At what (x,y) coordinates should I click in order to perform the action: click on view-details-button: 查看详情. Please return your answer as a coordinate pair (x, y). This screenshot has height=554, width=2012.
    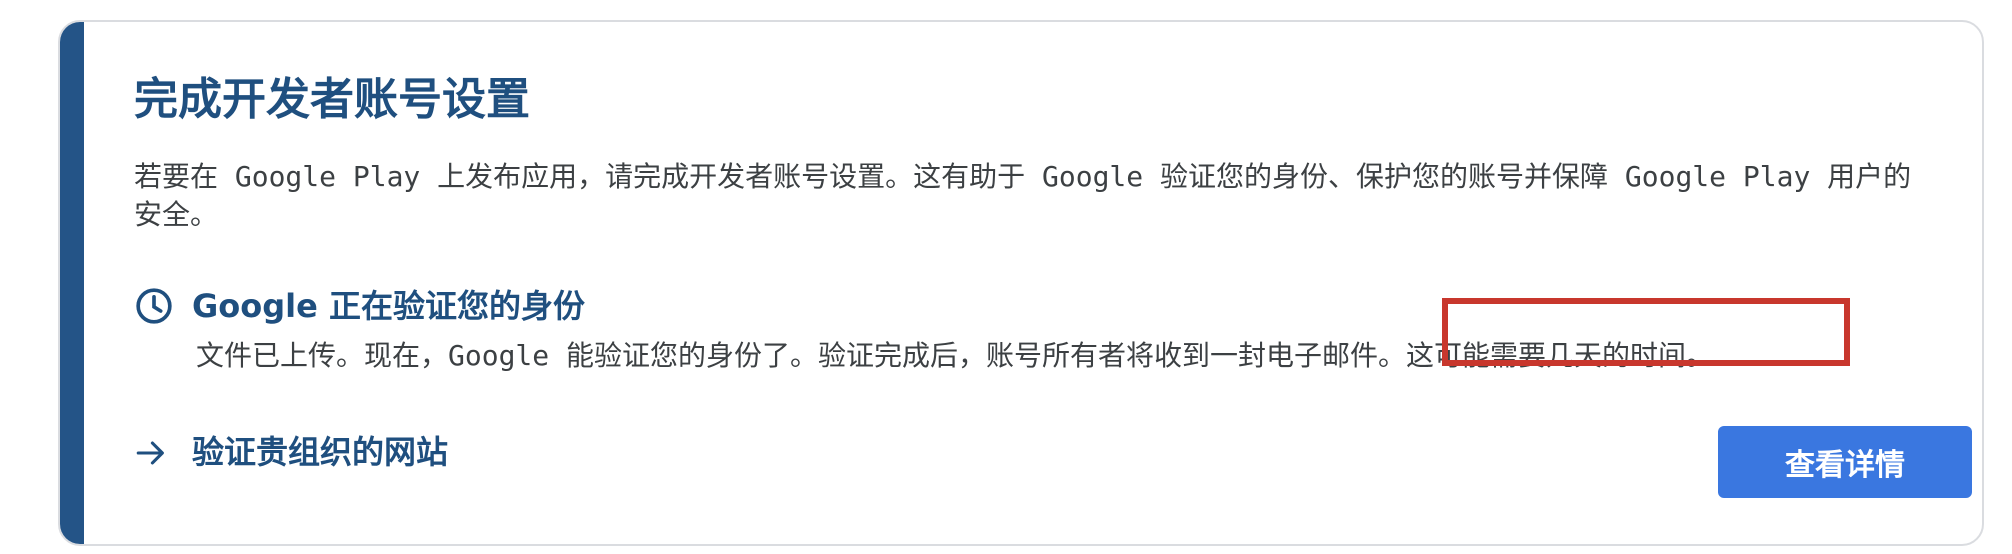
    Looking at the image, I should click on (1845, 462).